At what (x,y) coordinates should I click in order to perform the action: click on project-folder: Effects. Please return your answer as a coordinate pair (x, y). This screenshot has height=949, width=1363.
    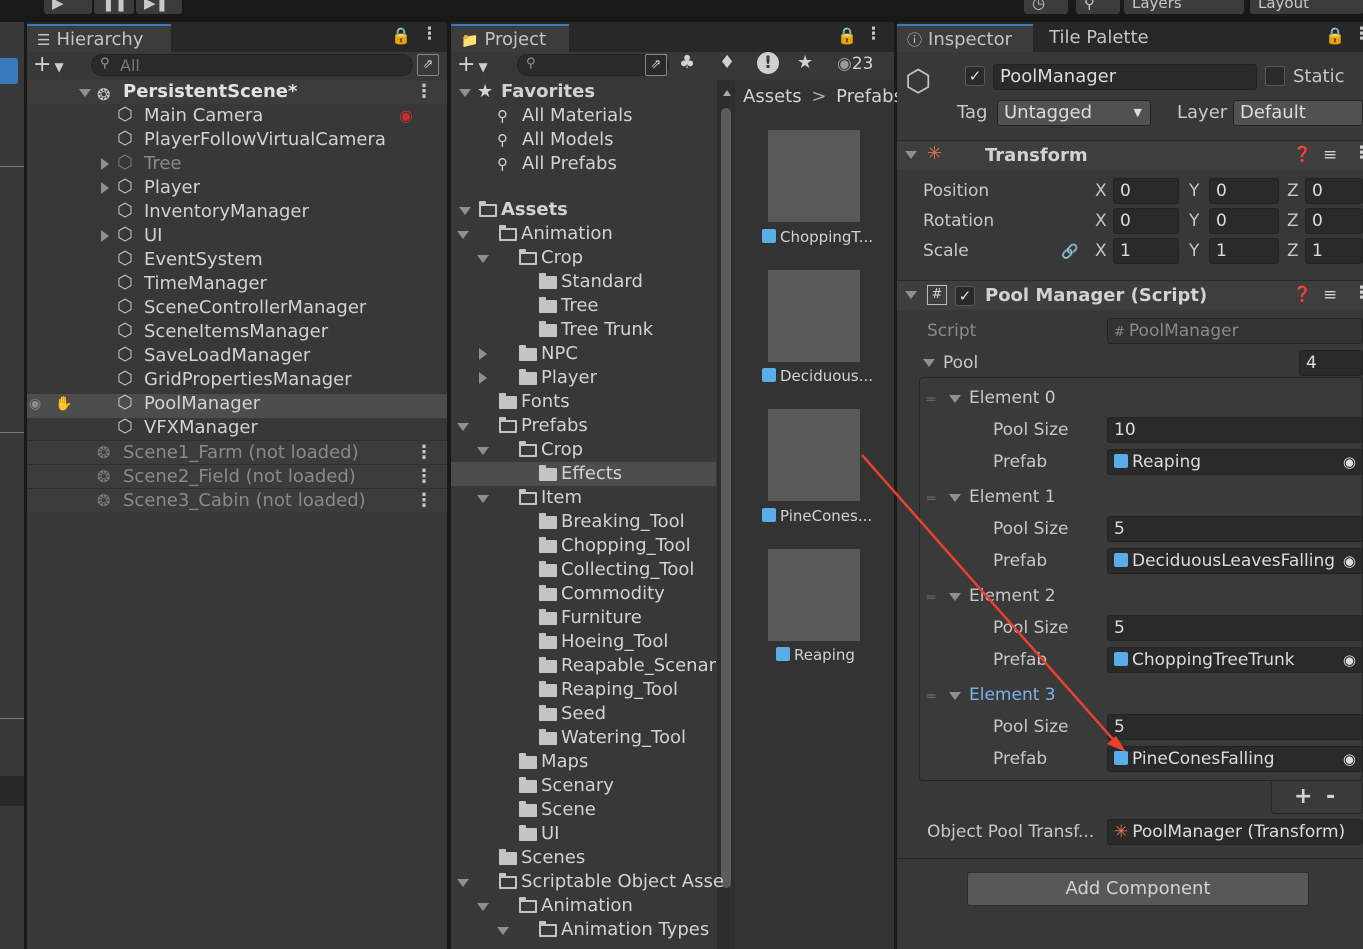
    Looking at the image, I should click on (583, 474).